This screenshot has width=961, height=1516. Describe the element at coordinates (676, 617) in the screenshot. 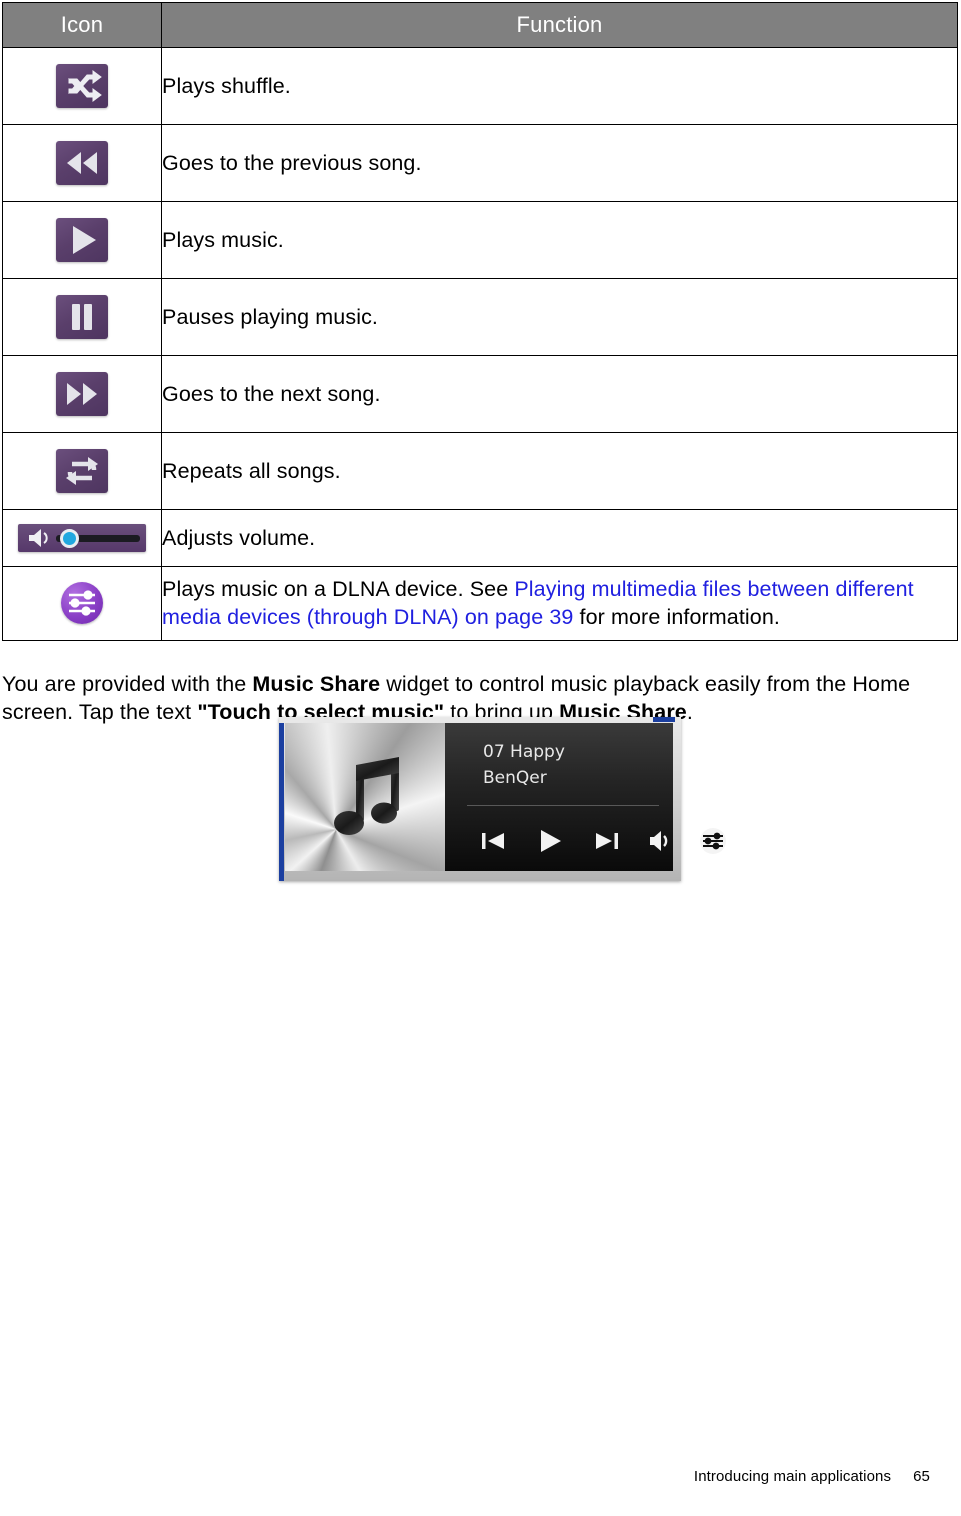

I see `dlna-text-after: for more information.` at that location.